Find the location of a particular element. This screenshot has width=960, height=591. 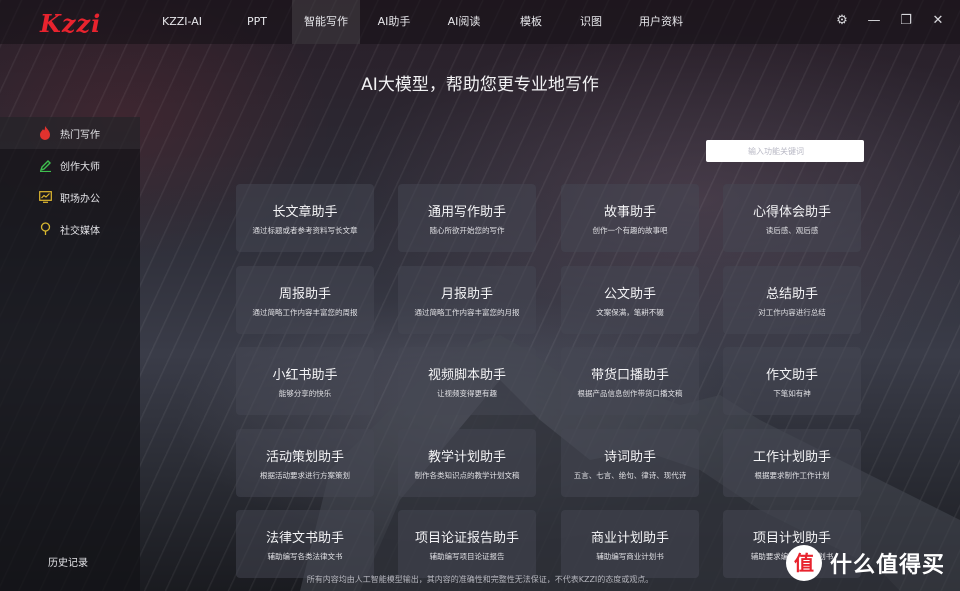

card-title: 带货口播助手 is located at coordinates (629, 375).